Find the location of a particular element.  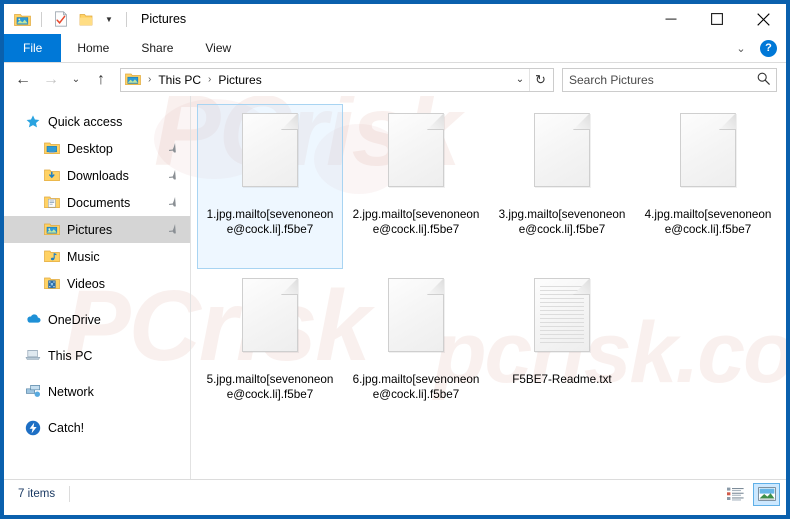

sidebar-item-label: Network is located at coordinates (71, 391).